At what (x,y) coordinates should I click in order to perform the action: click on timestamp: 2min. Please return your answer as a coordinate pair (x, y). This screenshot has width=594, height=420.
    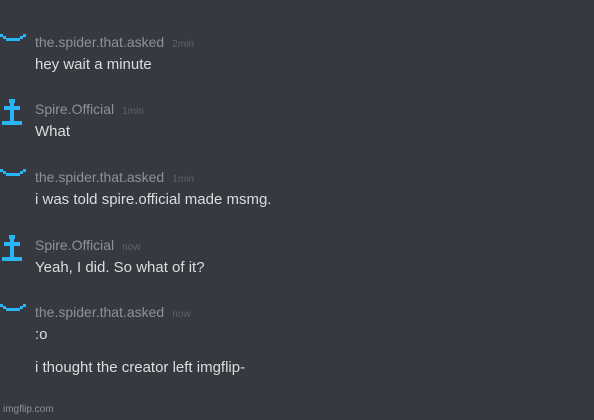
    Looking at the image, I should click on (183, 44).